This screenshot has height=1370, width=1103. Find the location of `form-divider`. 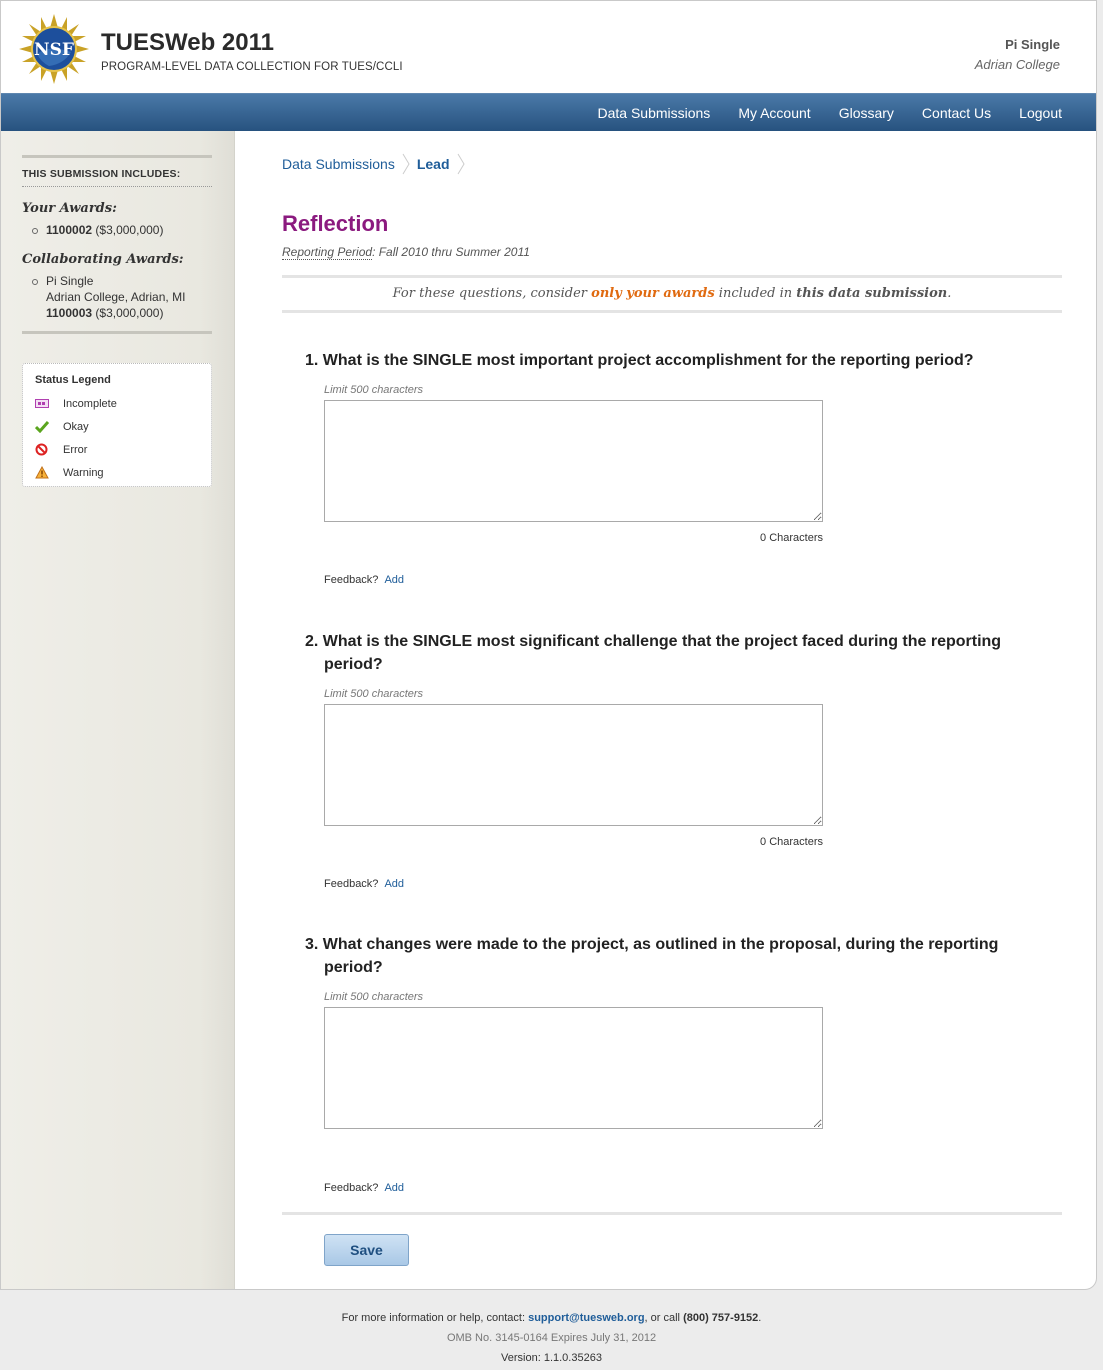

form-divider is located at coordinates (672, 1213).